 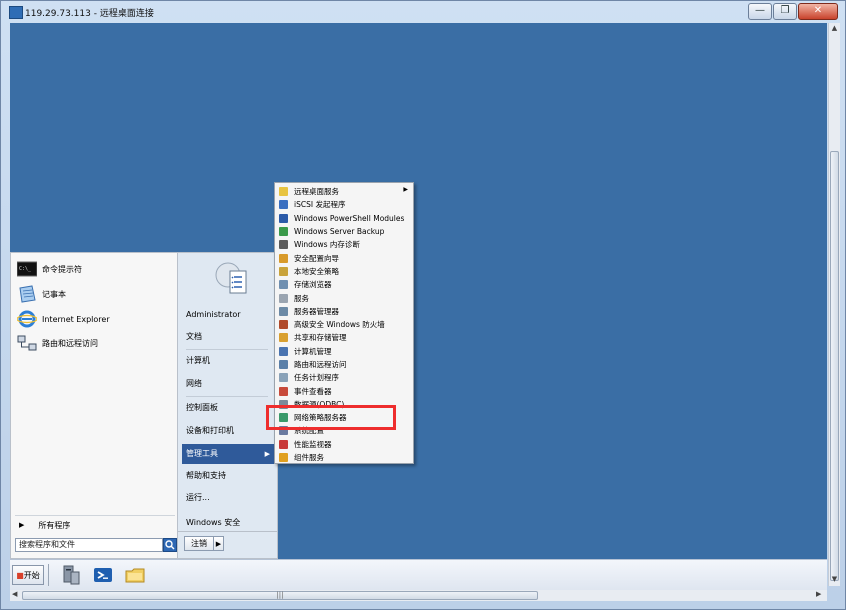 What do you see at coordinates (14, 594) in the screenshot?
I see `scroll-left-icon: ◀` at bounding box center [14, 594].